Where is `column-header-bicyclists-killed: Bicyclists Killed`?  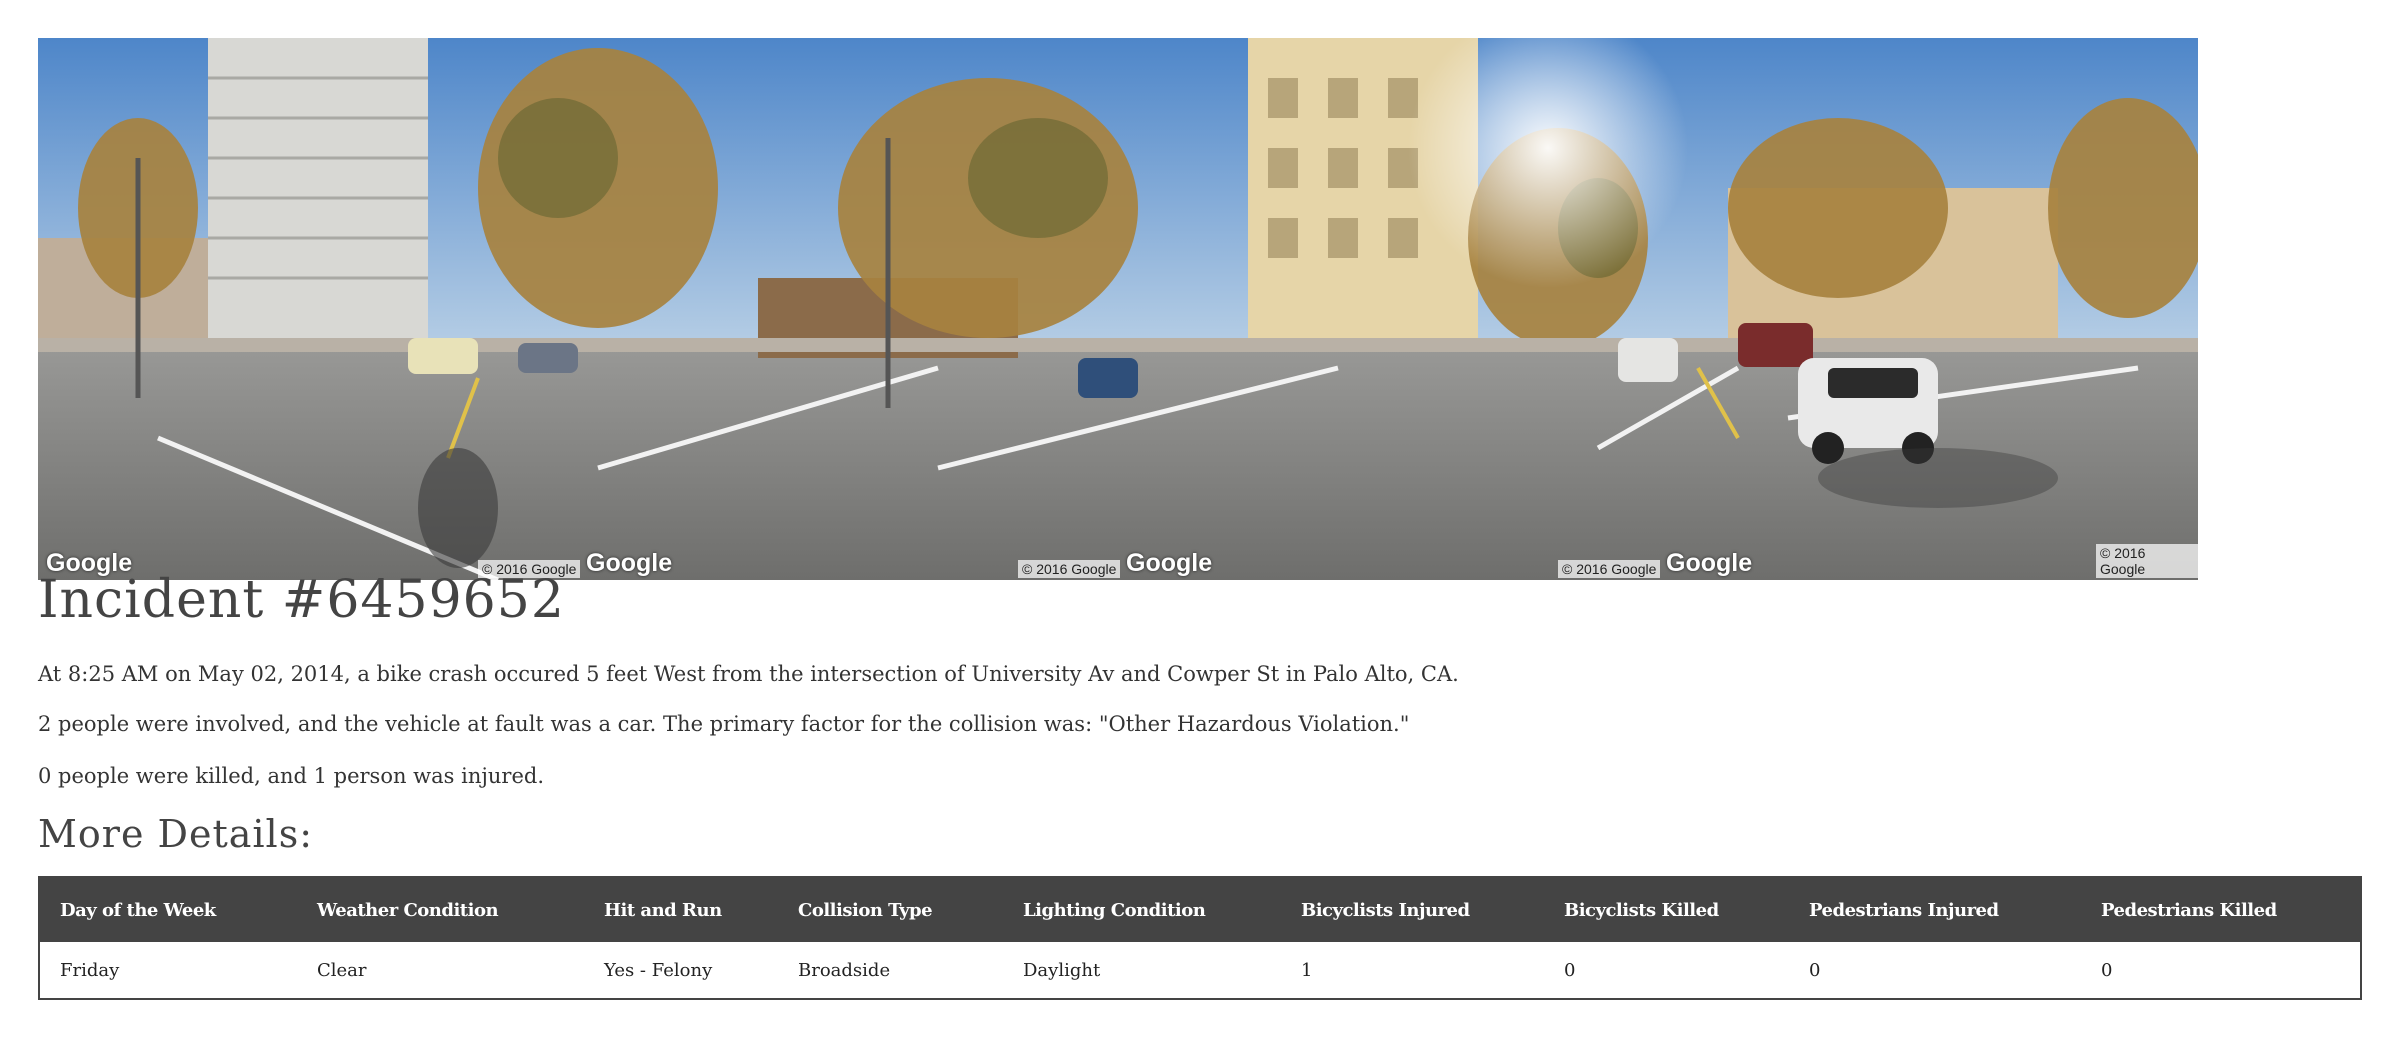
column-header-bicyclists-killed: Bicyclists Killed is located at coordinates (1666, 909).